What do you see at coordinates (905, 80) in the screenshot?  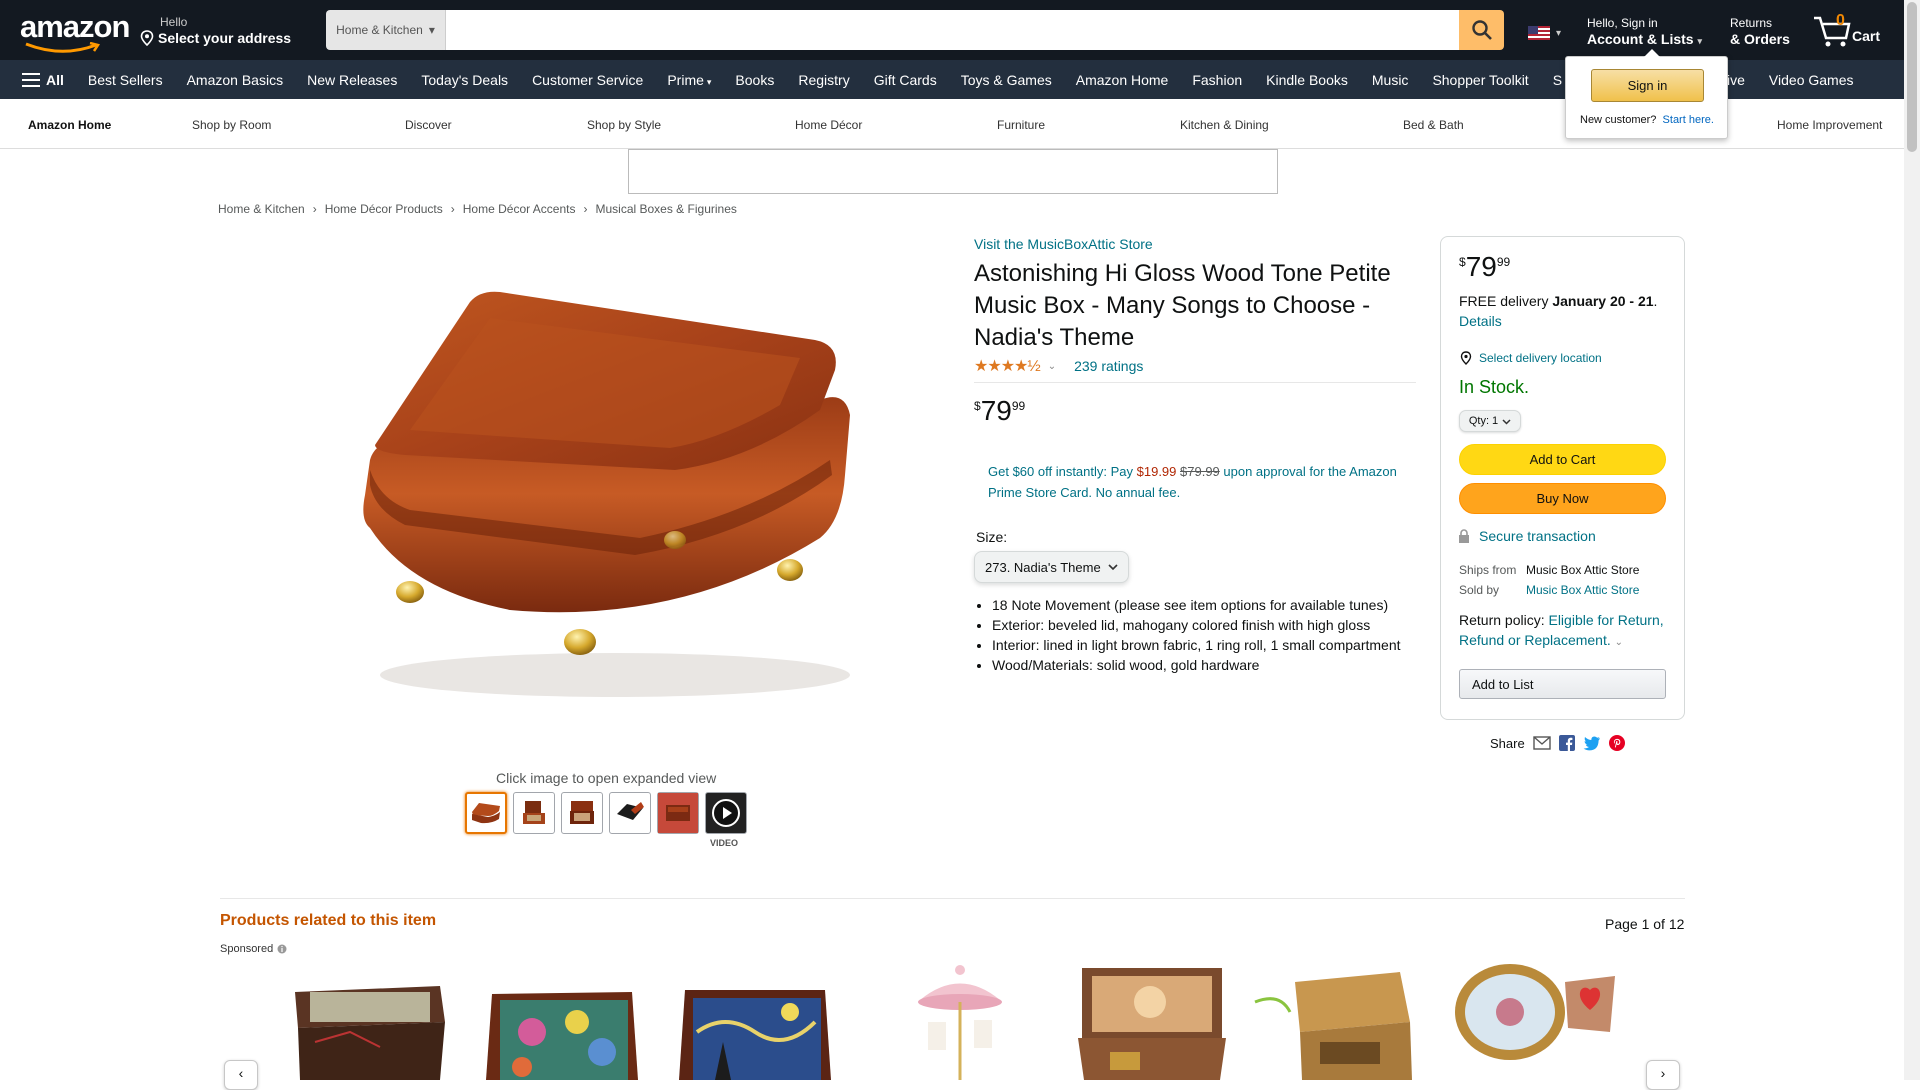 I see `nav-gift-cards: Gift Cards` at bounding box center [905, 80].